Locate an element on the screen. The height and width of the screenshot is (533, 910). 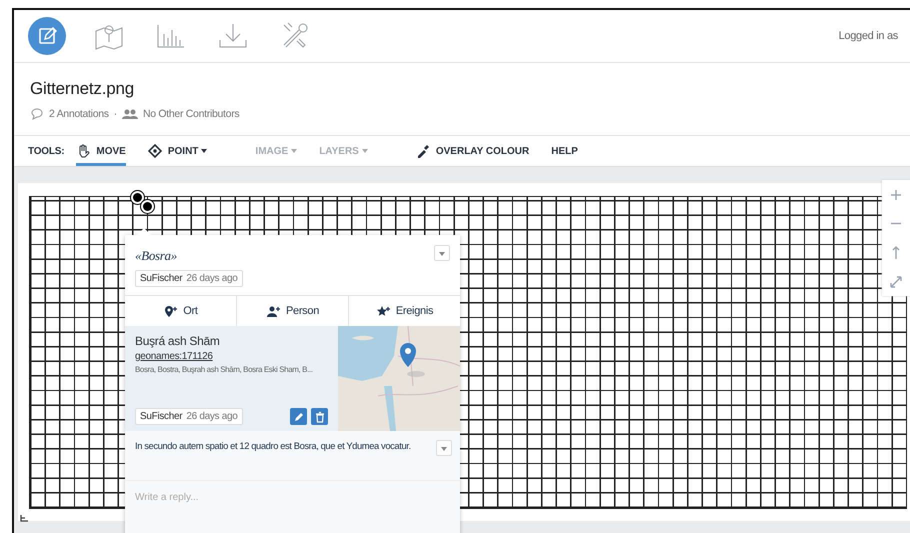
tool-button: HELP is located at coordinates (564, 151).